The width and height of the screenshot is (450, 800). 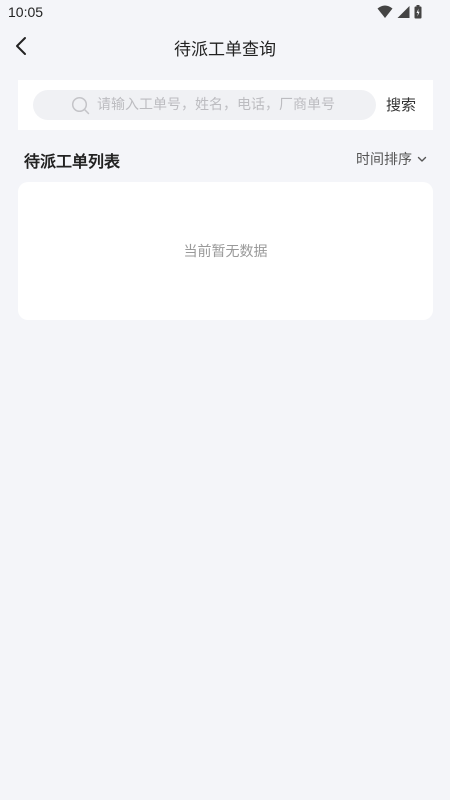 I want to click on list-header: 待派工单列表 时间排序, so click(x=226, y=159).